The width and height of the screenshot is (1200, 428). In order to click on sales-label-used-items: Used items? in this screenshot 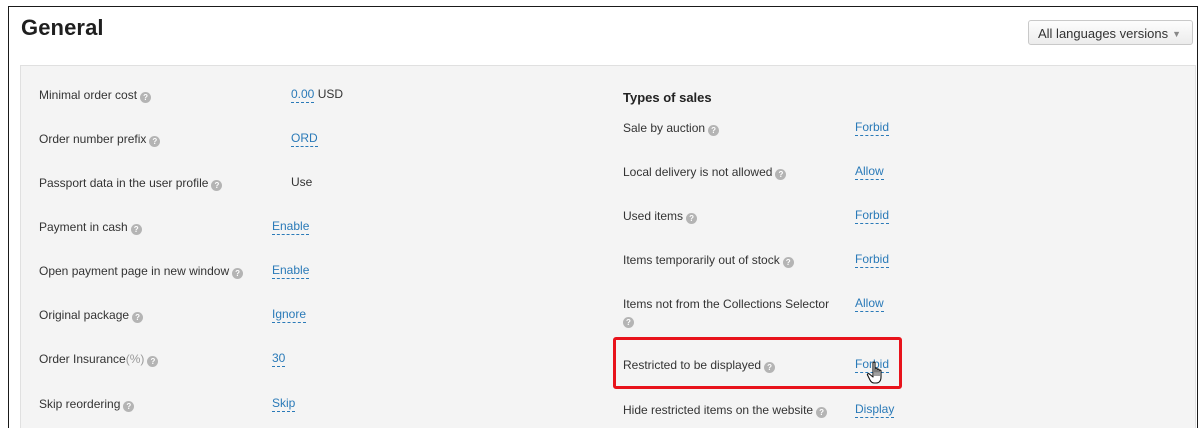, I will do `click(660, 216)`.